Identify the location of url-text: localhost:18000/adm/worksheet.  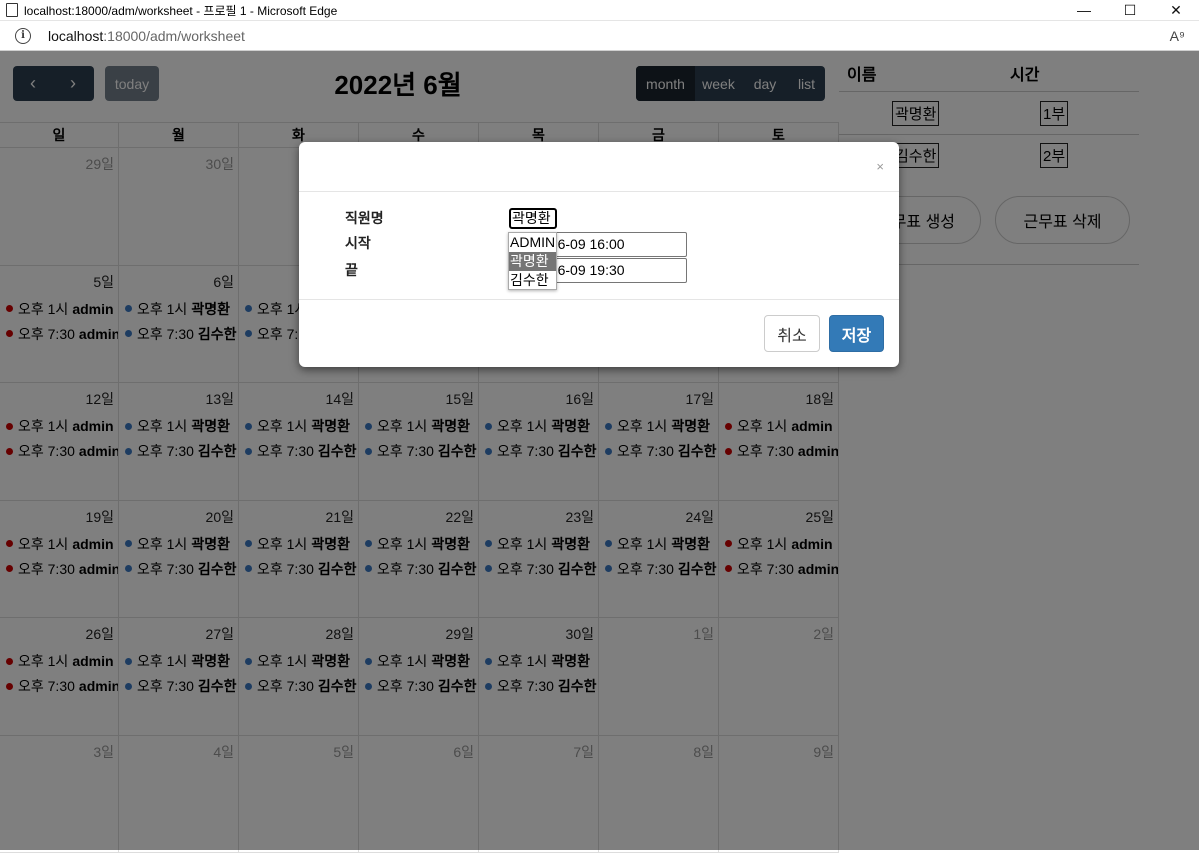
(146, 36).